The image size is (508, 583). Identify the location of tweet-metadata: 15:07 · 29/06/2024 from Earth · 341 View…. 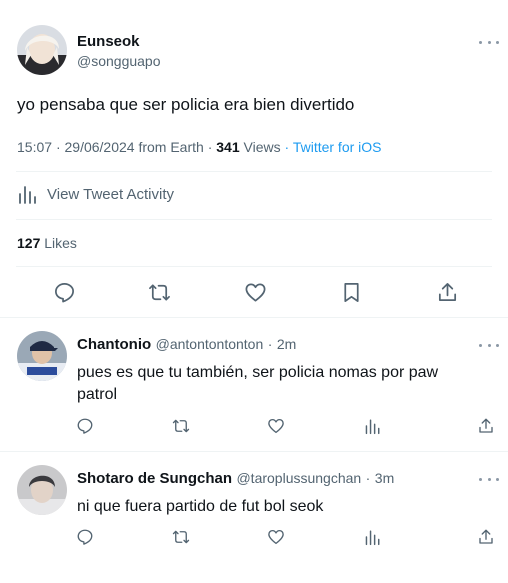
(199, 147).